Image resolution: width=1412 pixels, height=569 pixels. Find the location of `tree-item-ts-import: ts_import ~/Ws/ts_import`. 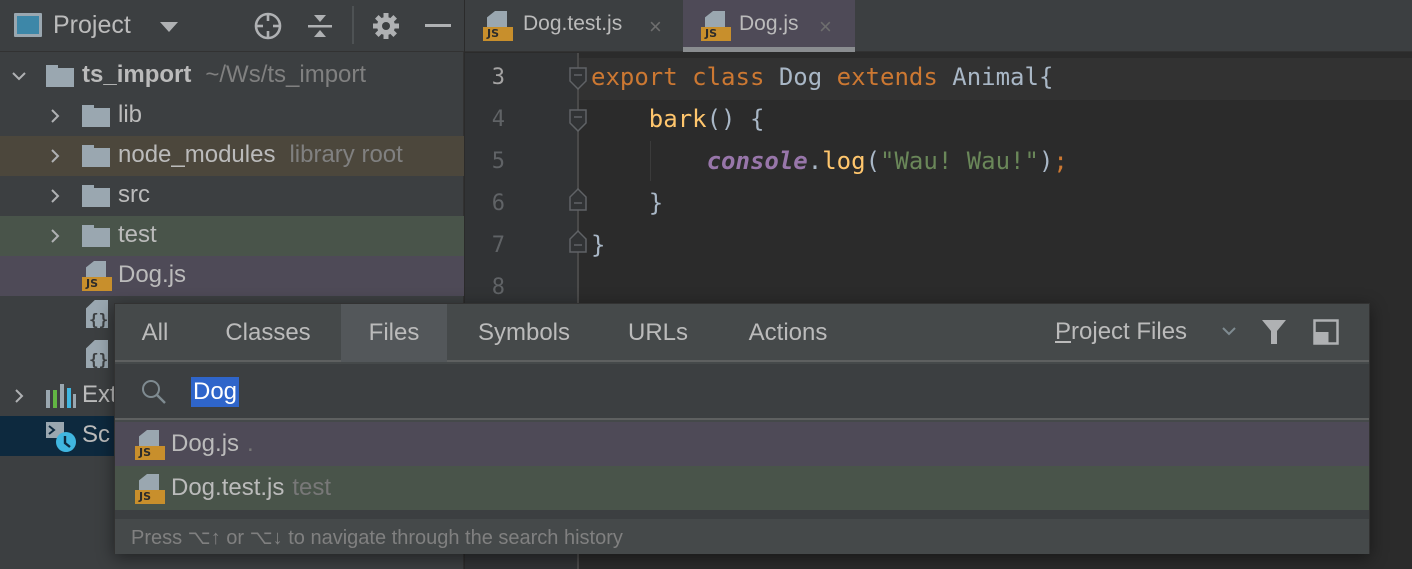

tree-item-ts-import: ts_import ~/Ws/ts_import is located at coordinates (232, 76).